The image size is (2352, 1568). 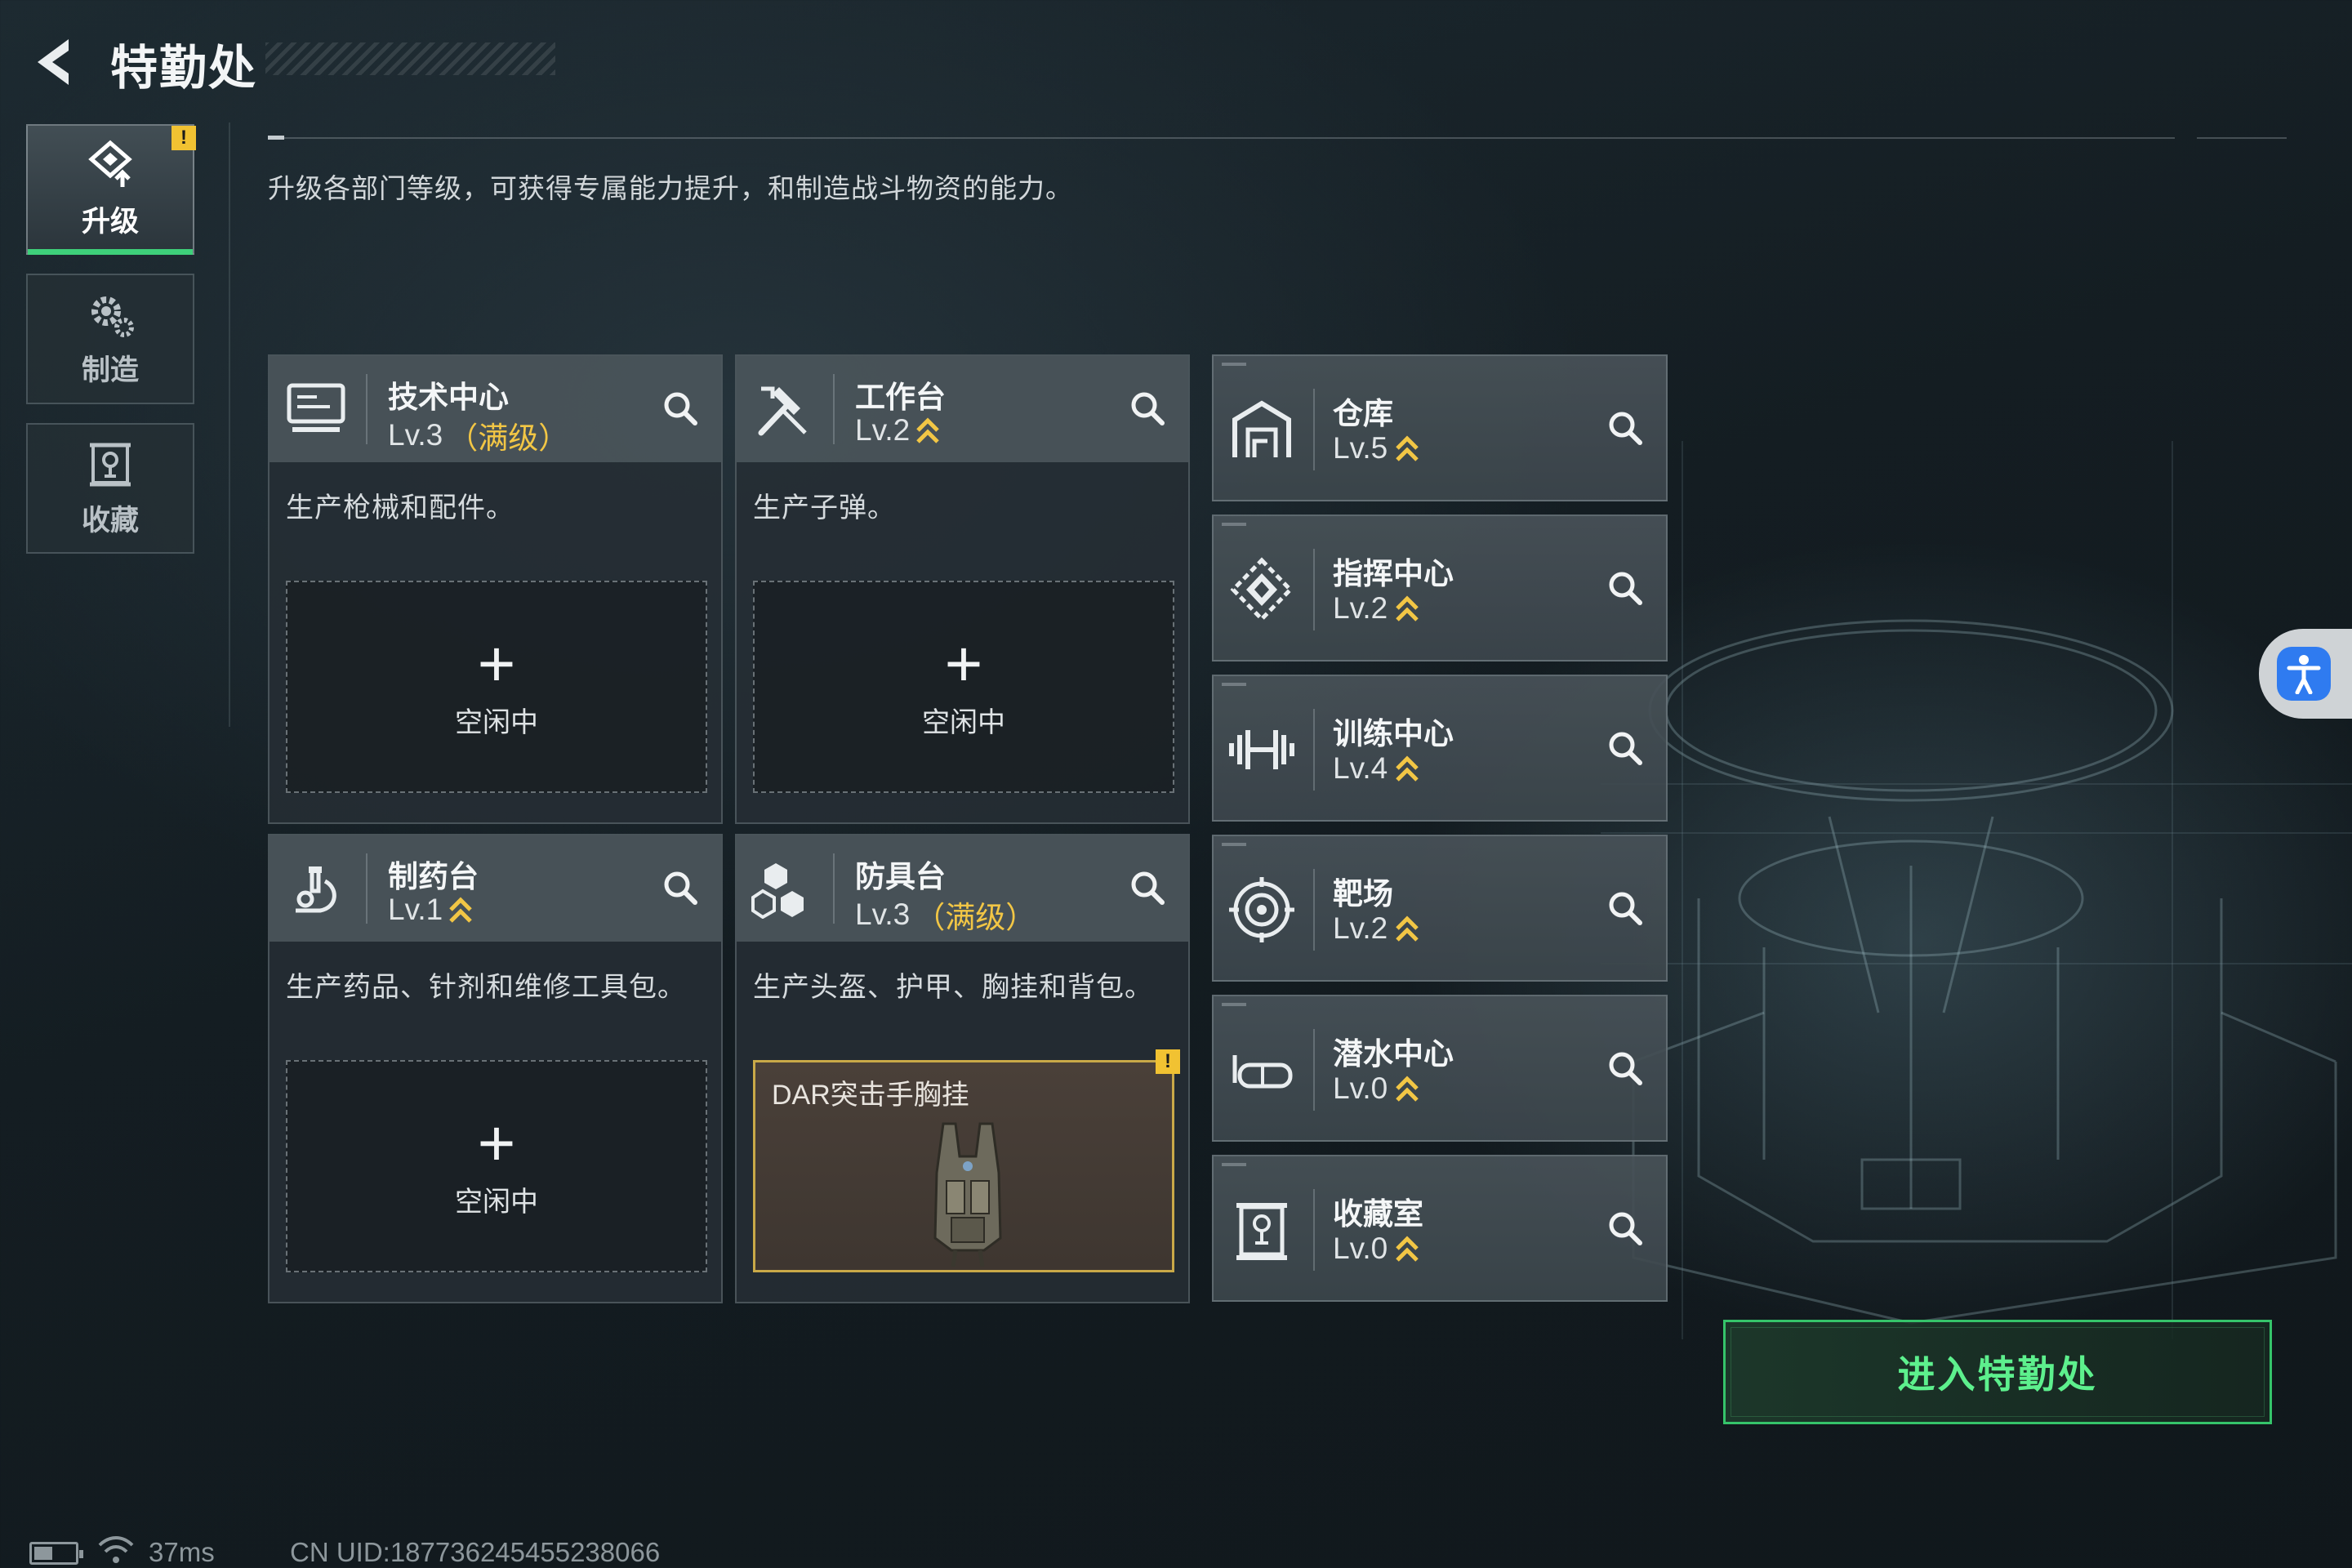 I want to click on card-tech-center: 技术中心 Lv.3 （满级） 生产枪械和配件。 + 空闲中, so click(x=496, y=589).